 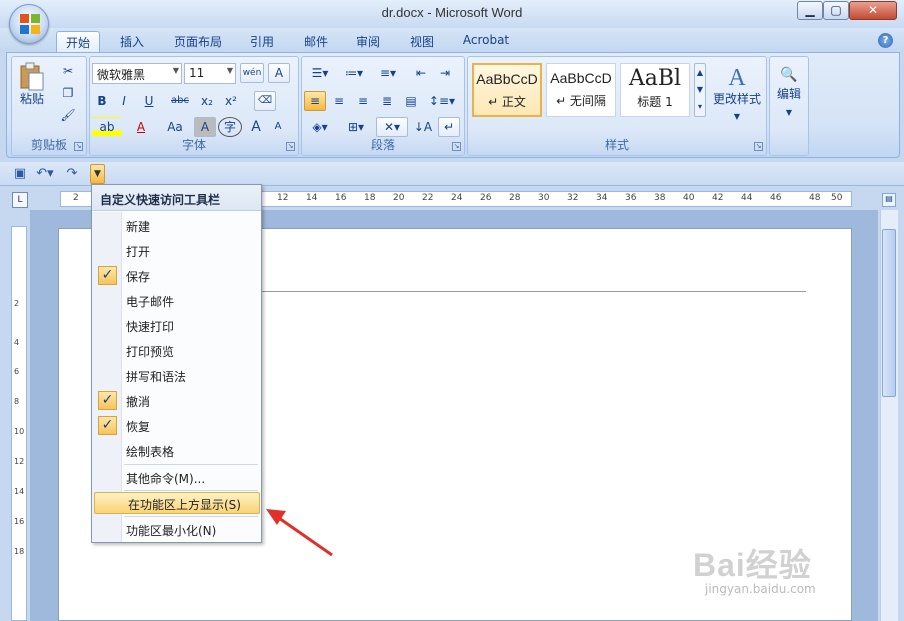 What do you see at coordinates (486, 41) in the screenshot?
I see `tab-acrobat: Acrobat` at bounding box center [486, 41].